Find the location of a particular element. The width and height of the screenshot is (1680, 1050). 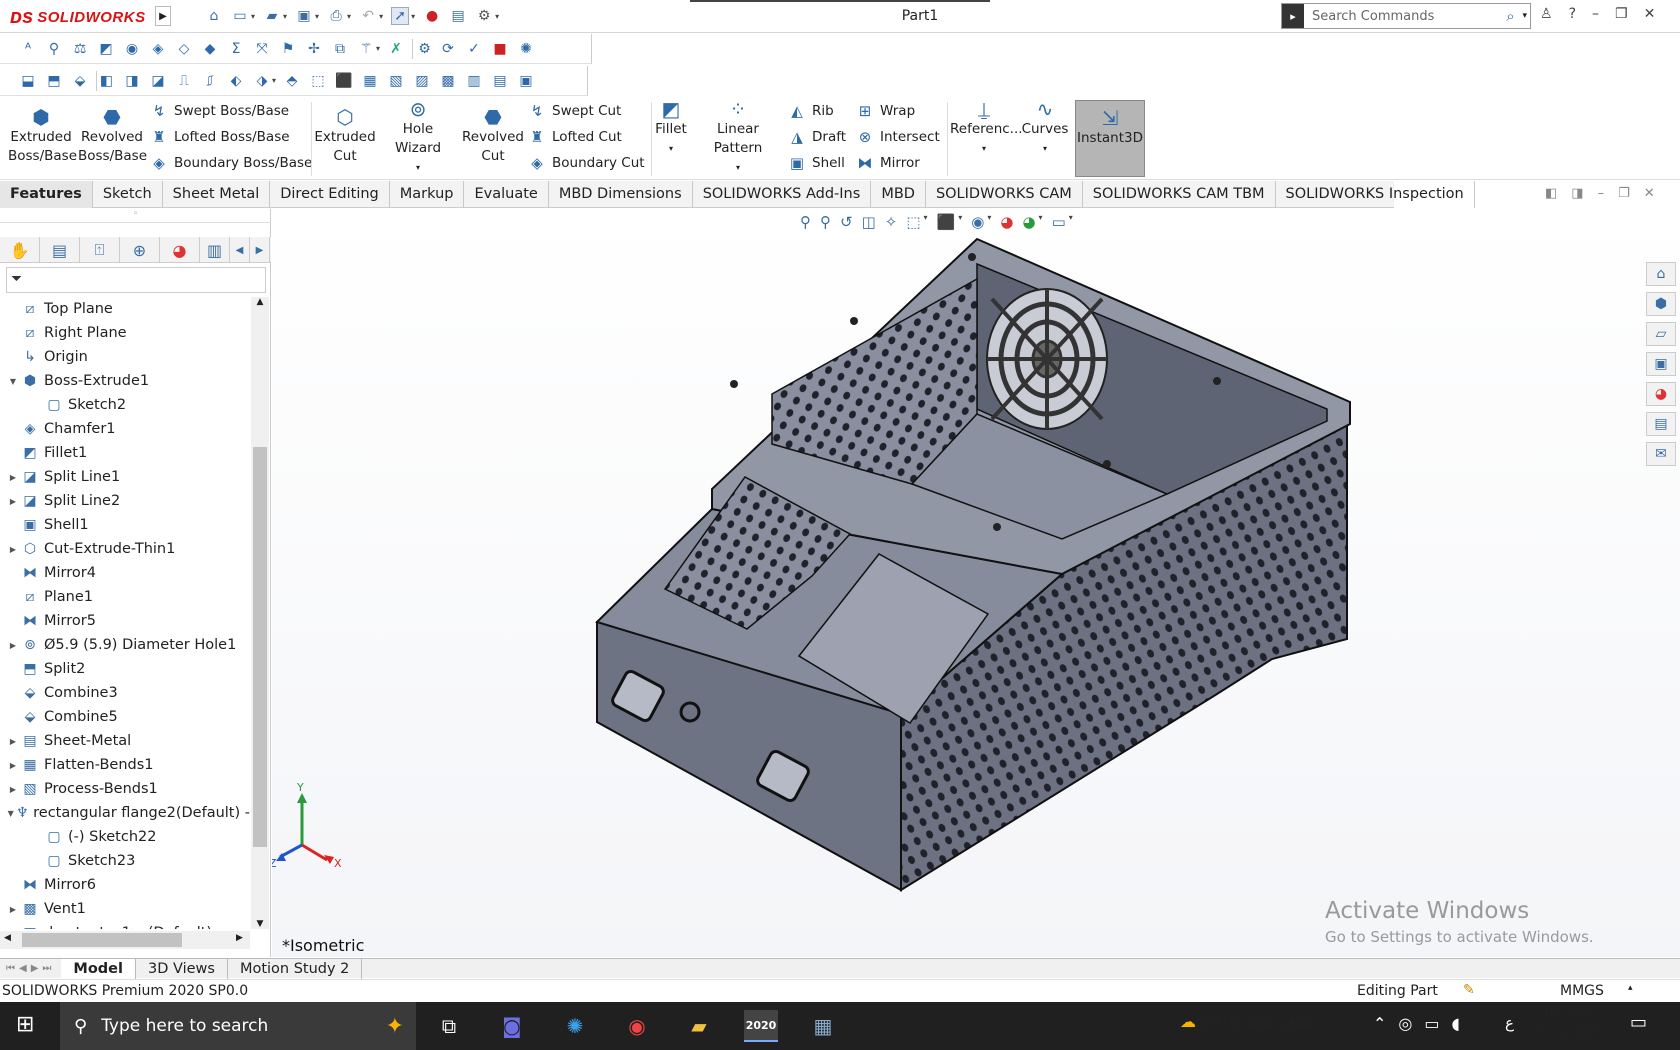

tree-item: ▶▥ d-cutout <1> (Default) is located at coordinates (125, 925).